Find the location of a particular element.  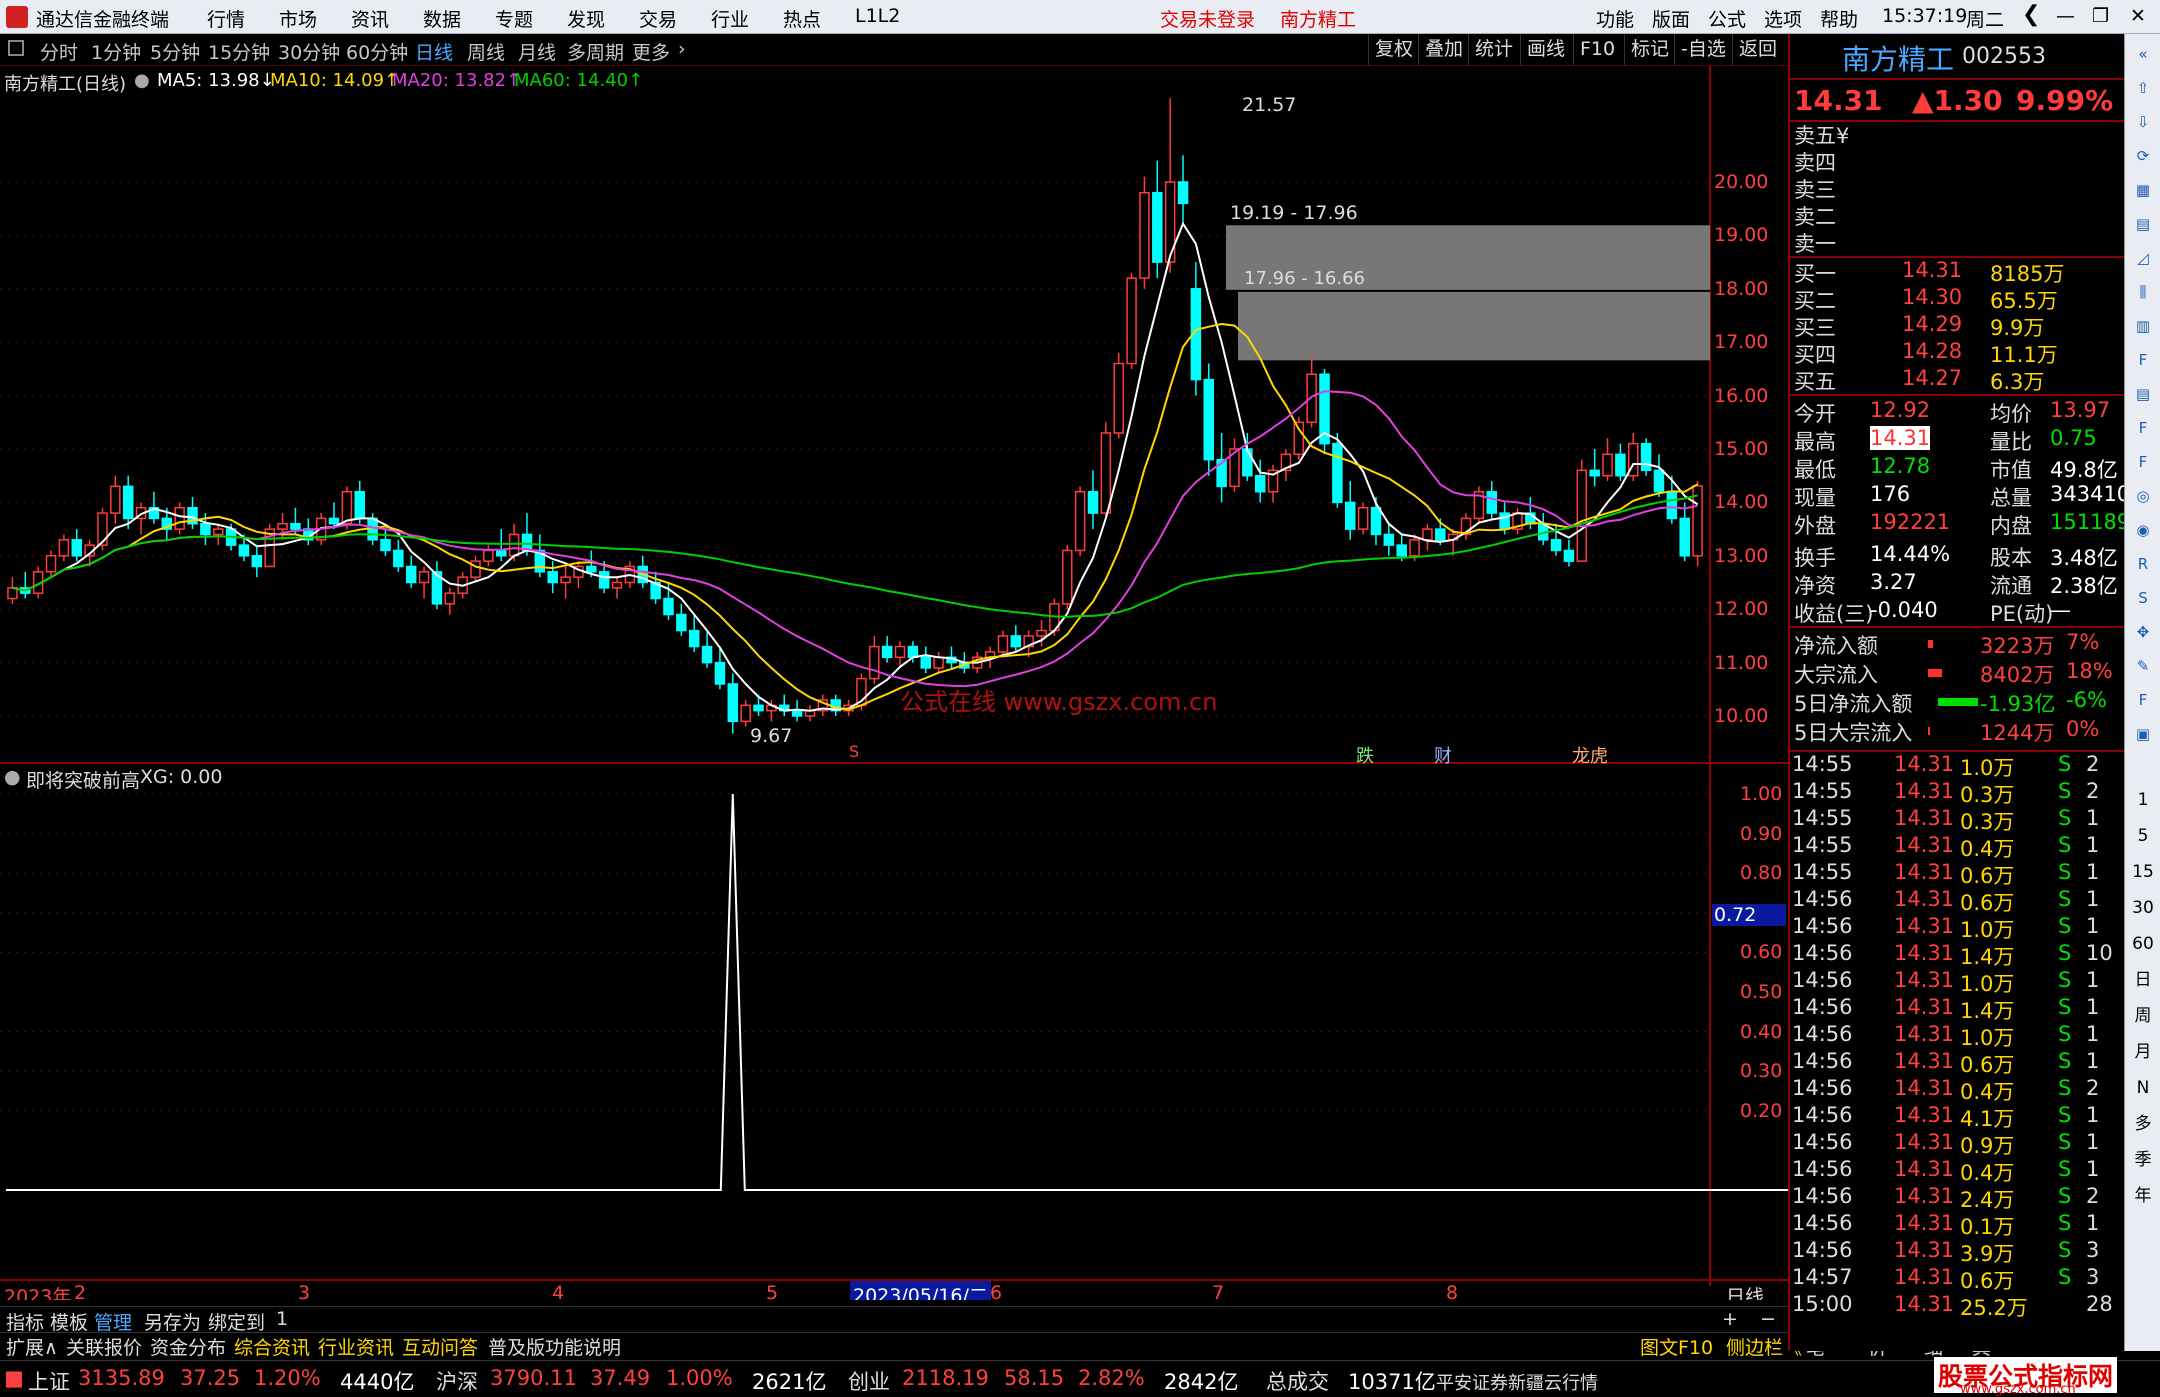

sidebar-period-8: N is located at coordinates (2143, 1088).